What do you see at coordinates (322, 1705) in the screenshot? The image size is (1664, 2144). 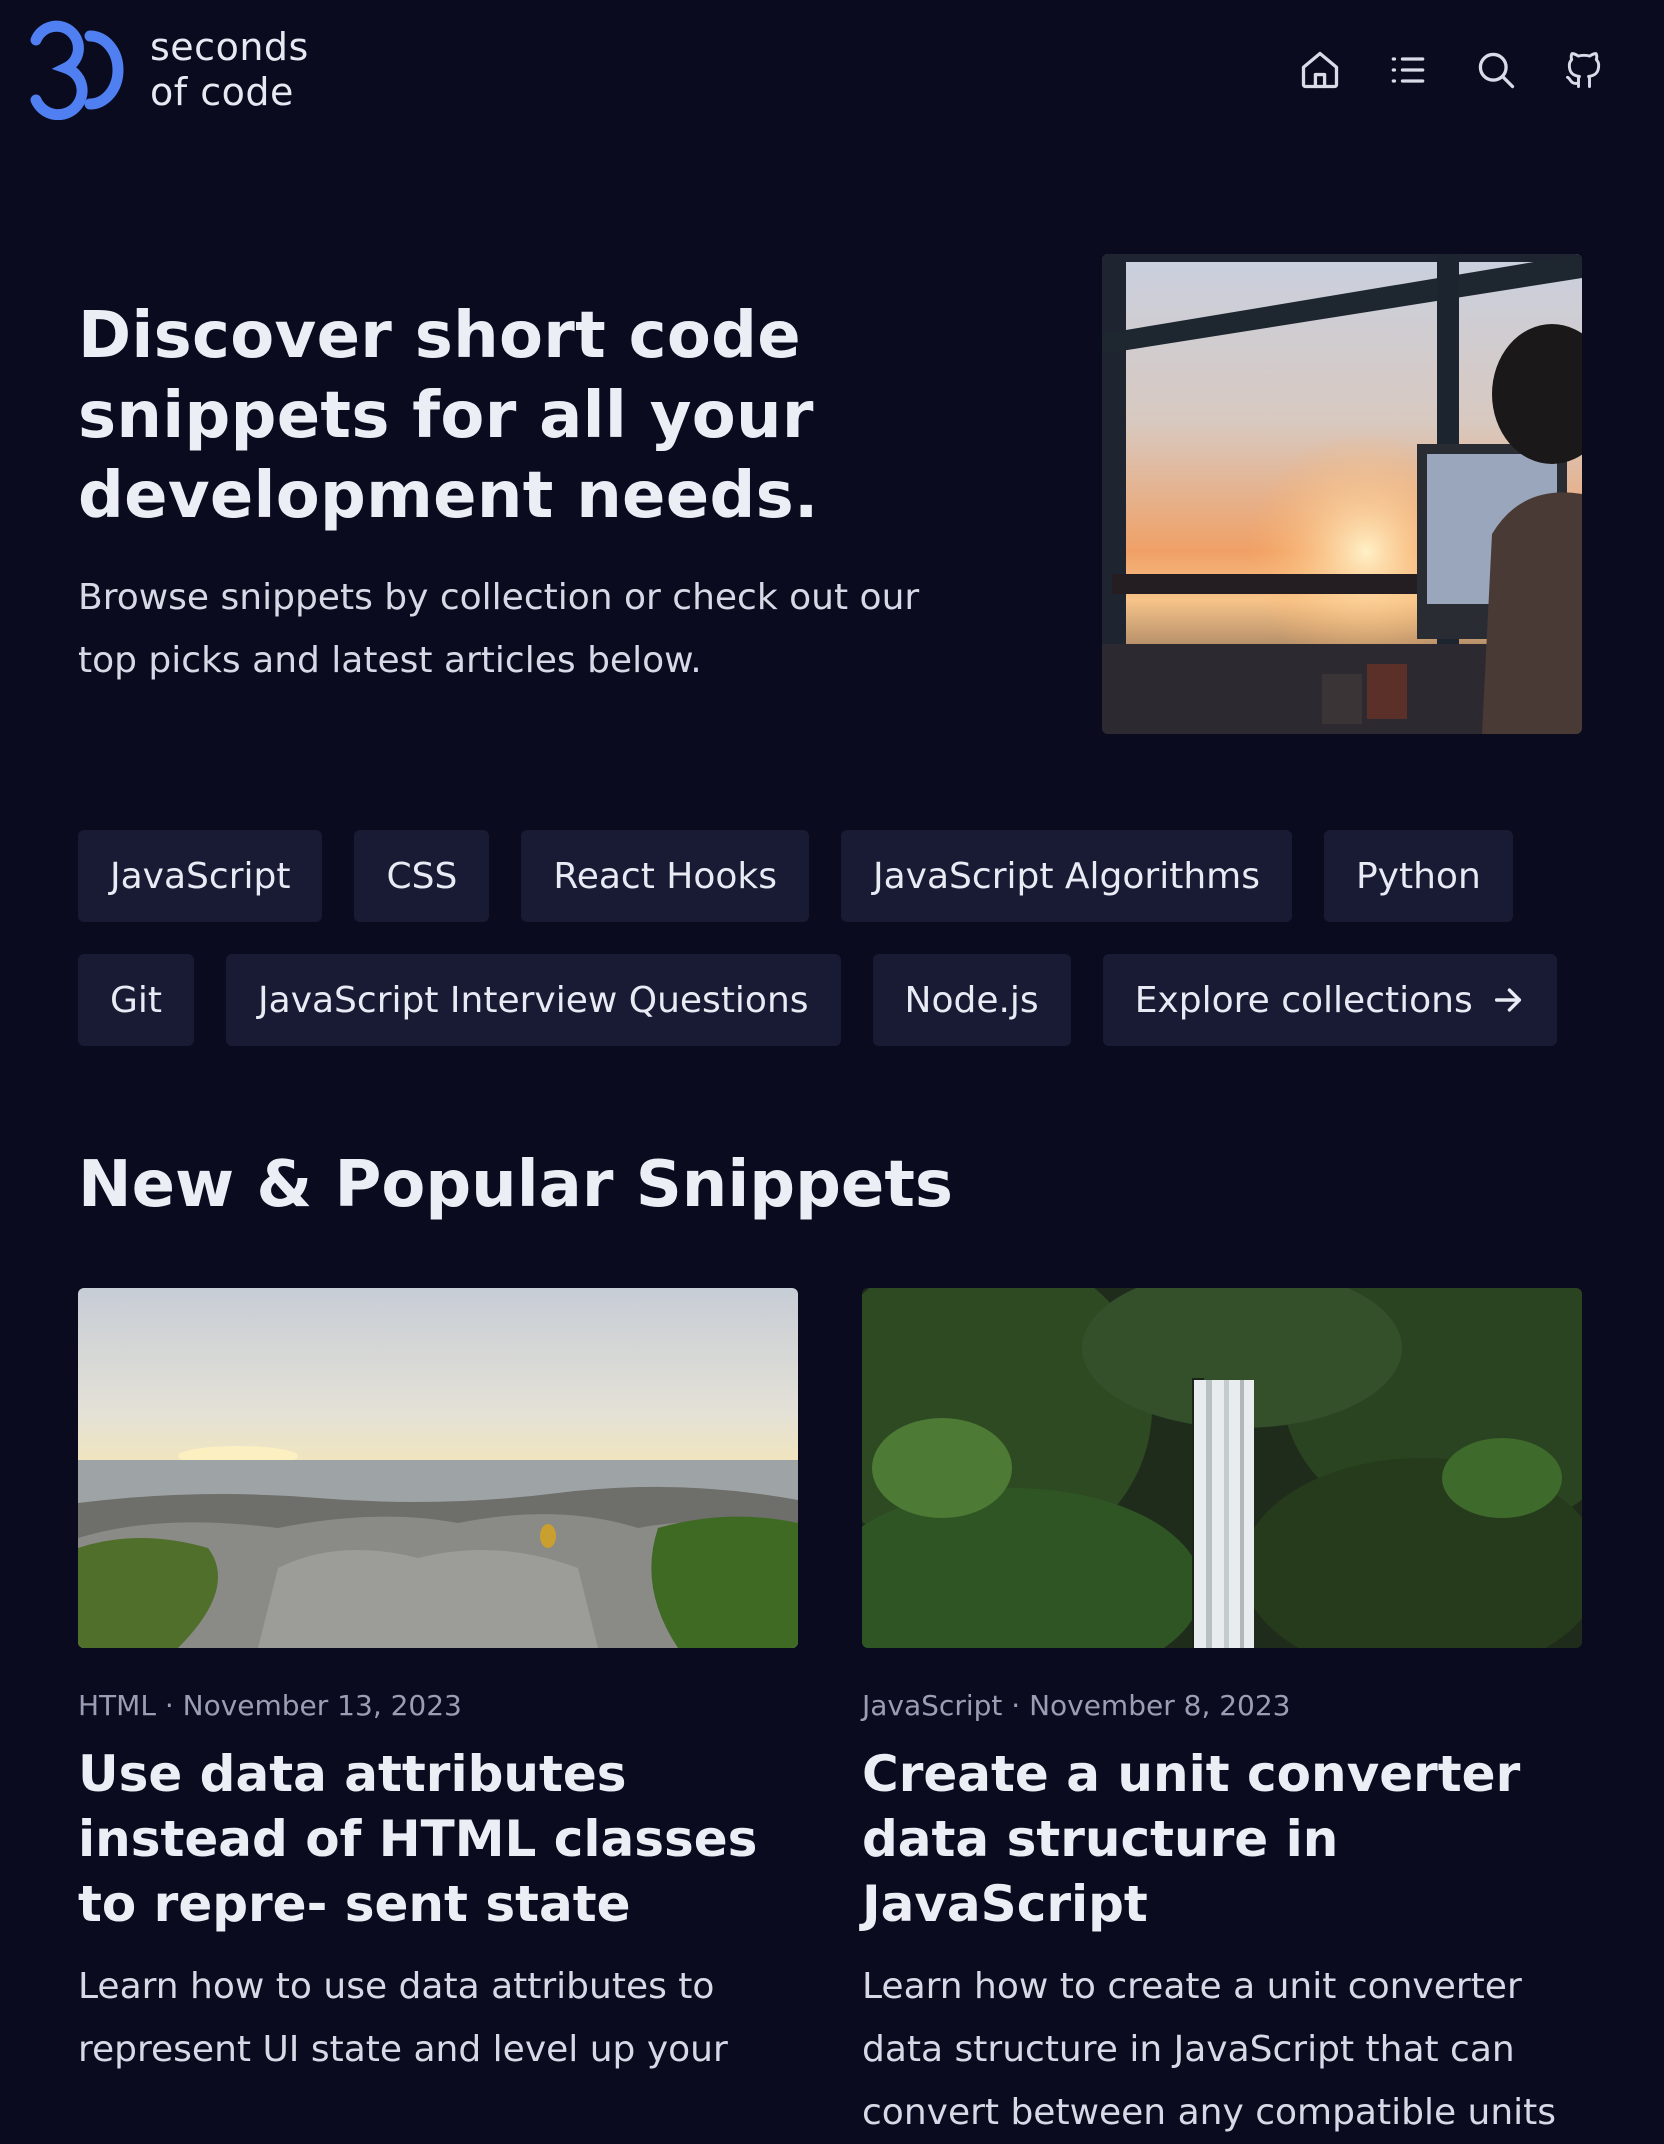 I see `card-date: November 13, 2023` at bounding box center [322, 1705].